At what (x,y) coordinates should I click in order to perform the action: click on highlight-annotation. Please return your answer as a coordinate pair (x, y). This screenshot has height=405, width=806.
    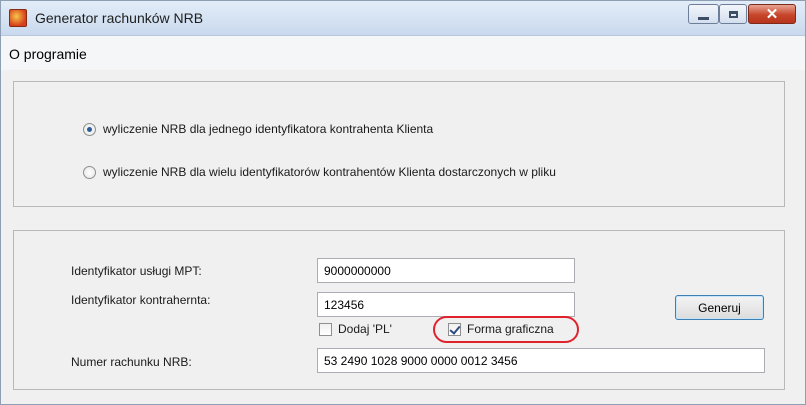
    Looking at the image, I should click on (506, 329).